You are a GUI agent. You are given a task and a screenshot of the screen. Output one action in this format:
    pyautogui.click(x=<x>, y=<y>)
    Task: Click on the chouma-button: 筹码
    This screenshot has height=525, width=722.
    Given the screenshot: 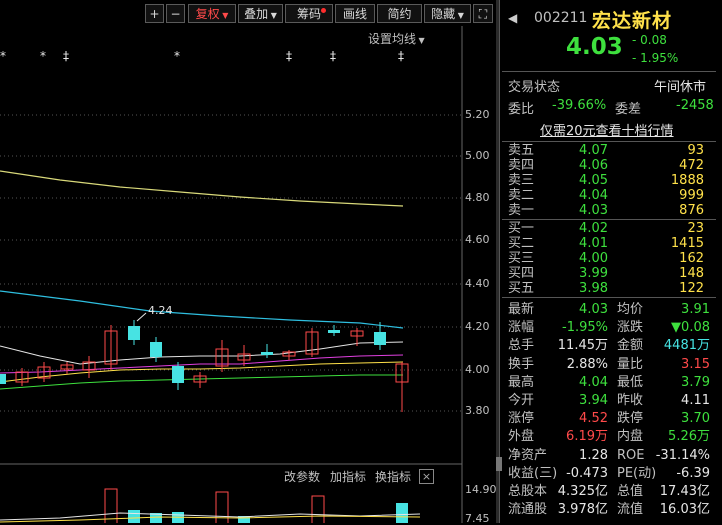 What is the action you would take?
    pyautogui.click(x=309, y=13)
    